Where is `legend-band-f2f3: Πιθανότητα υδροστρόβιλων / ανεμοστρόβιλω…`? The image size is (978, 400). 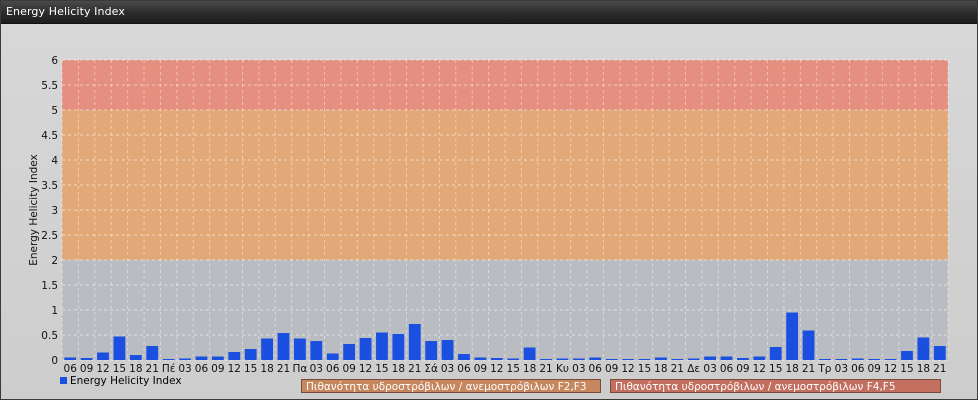
legend-band-f2f3: Πιθανότητα υδροστρόβιλων / ανεμοστρόβιλω… is located at coordinates (451, 386).